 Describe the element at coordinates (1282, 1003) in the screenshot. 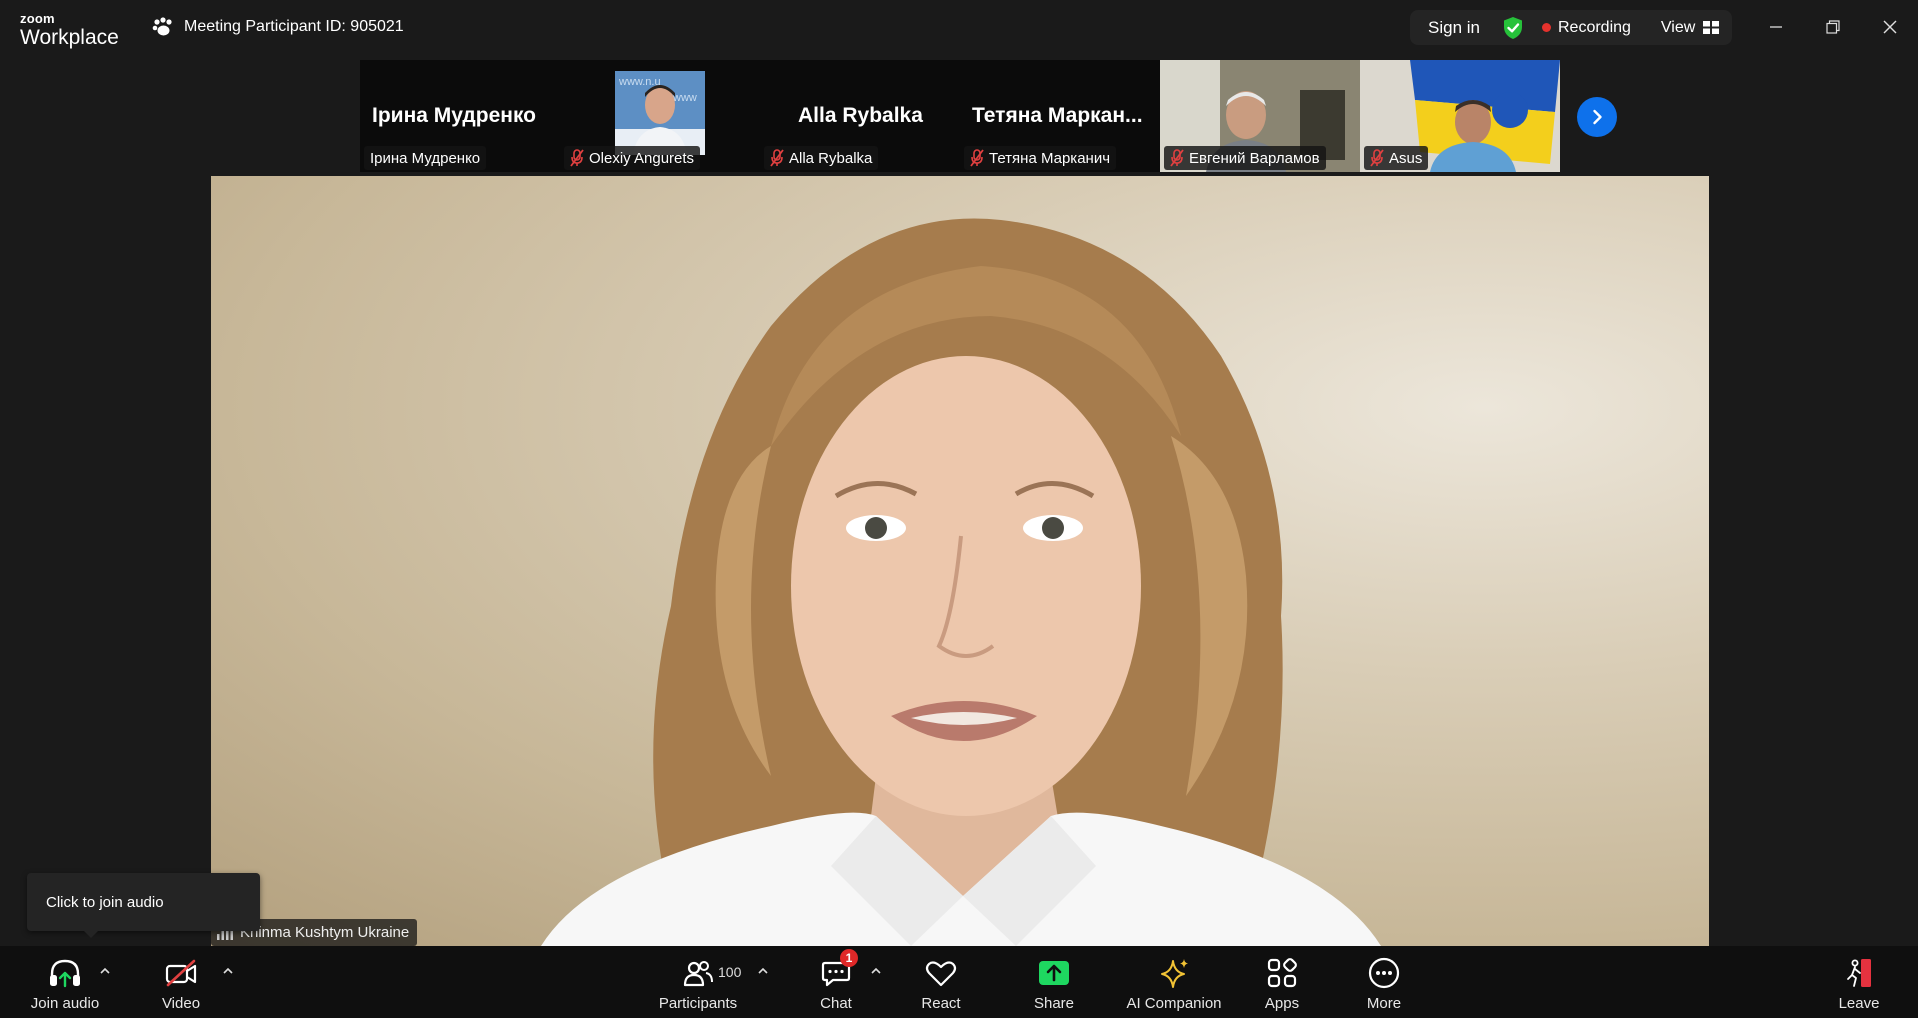

I see `apps-label: Apps` at that location.